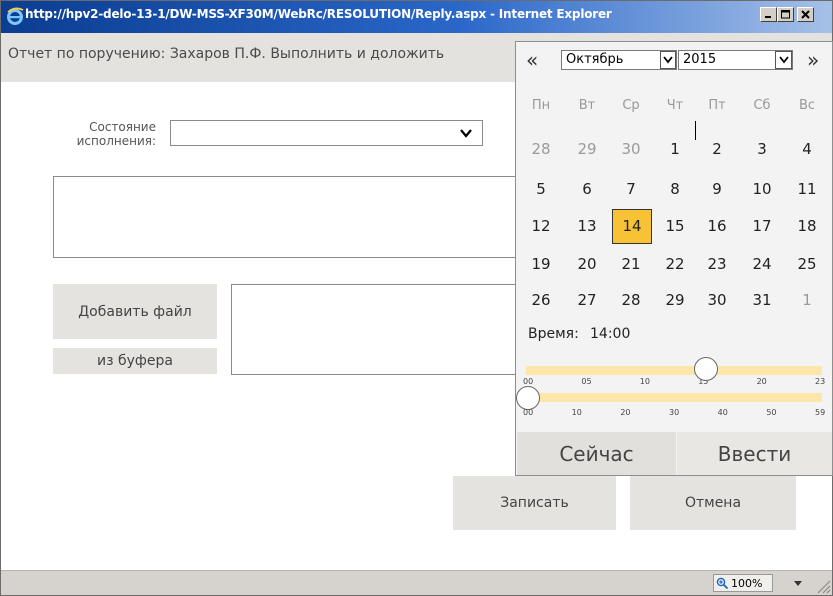  Describe the element at coordinates (747, 583) in the screenshot. I see `zoom-value: 100%` at that location.